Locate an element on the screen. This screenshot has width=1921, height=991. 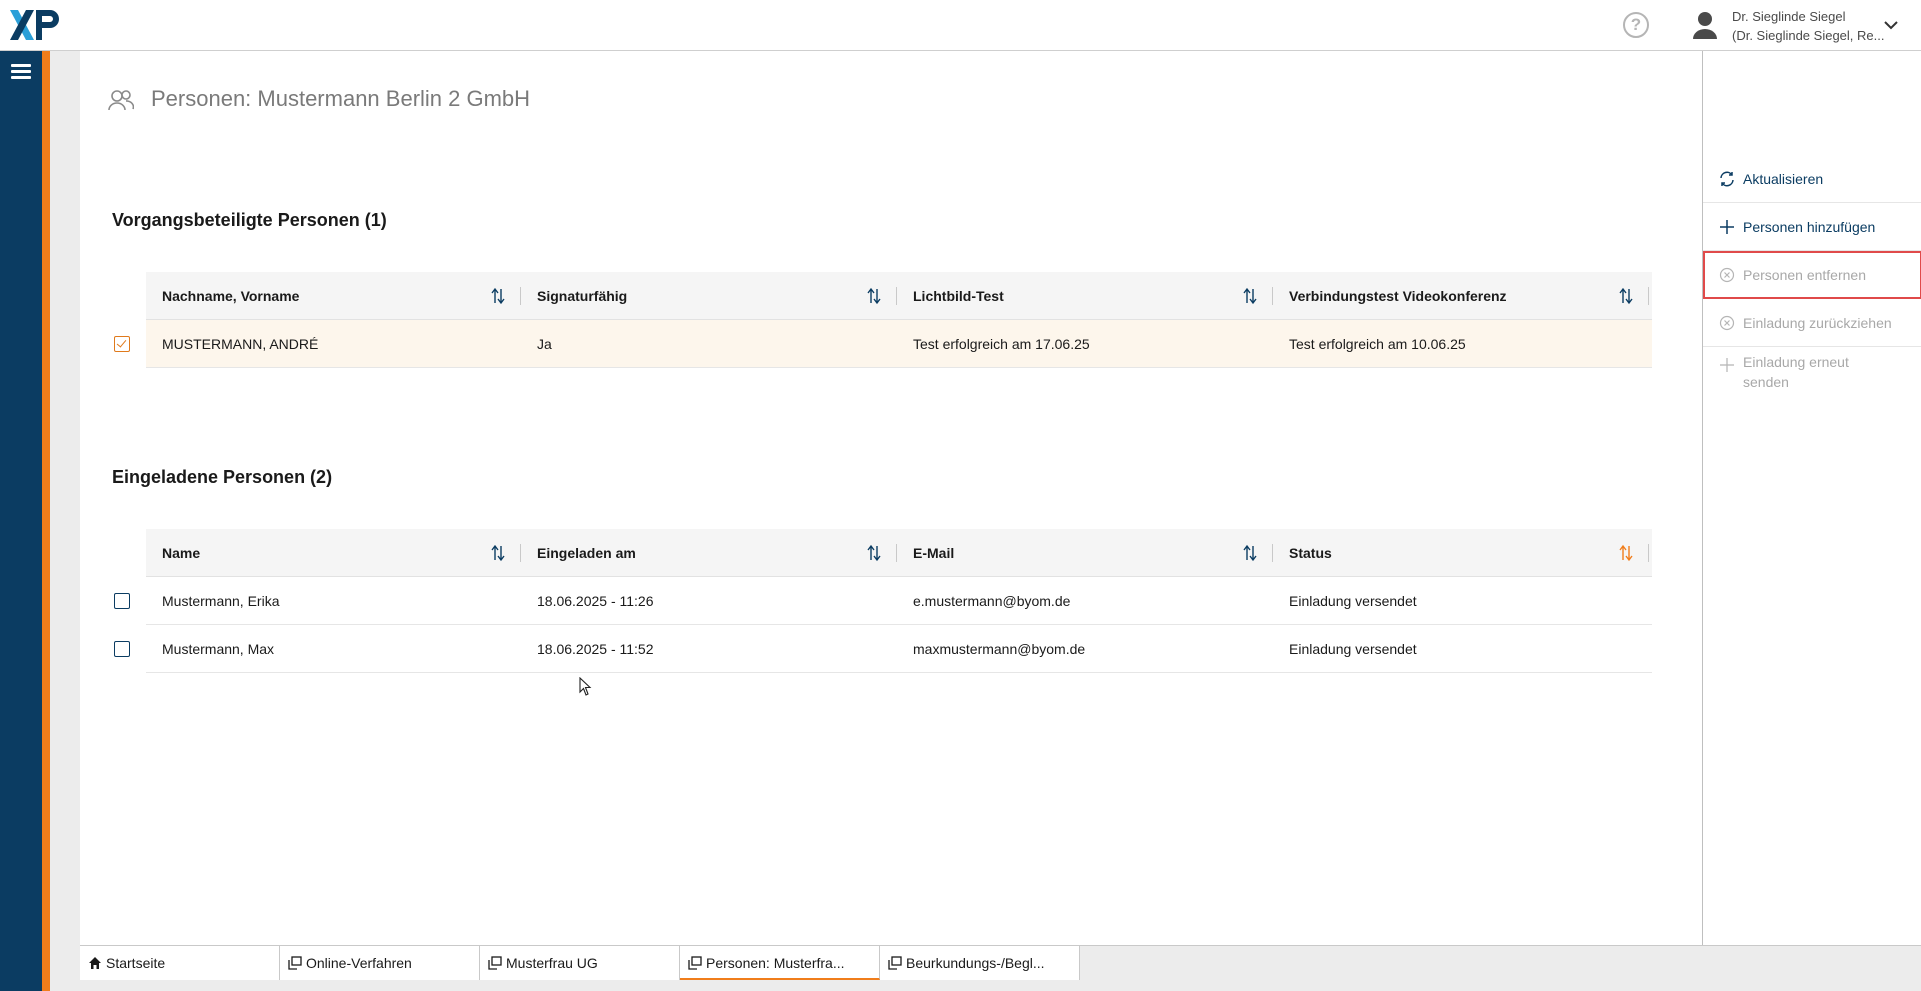
accent-rail is located at coordinates (46, 521).